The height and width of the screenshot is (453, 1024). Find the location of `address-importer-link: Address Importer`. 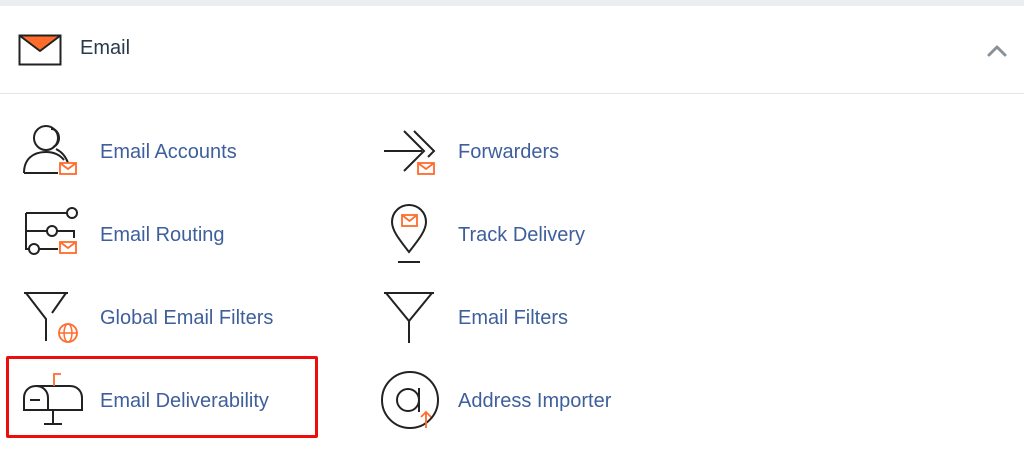

address-importer-link: Address Importer is located at coordinates (508, 401).